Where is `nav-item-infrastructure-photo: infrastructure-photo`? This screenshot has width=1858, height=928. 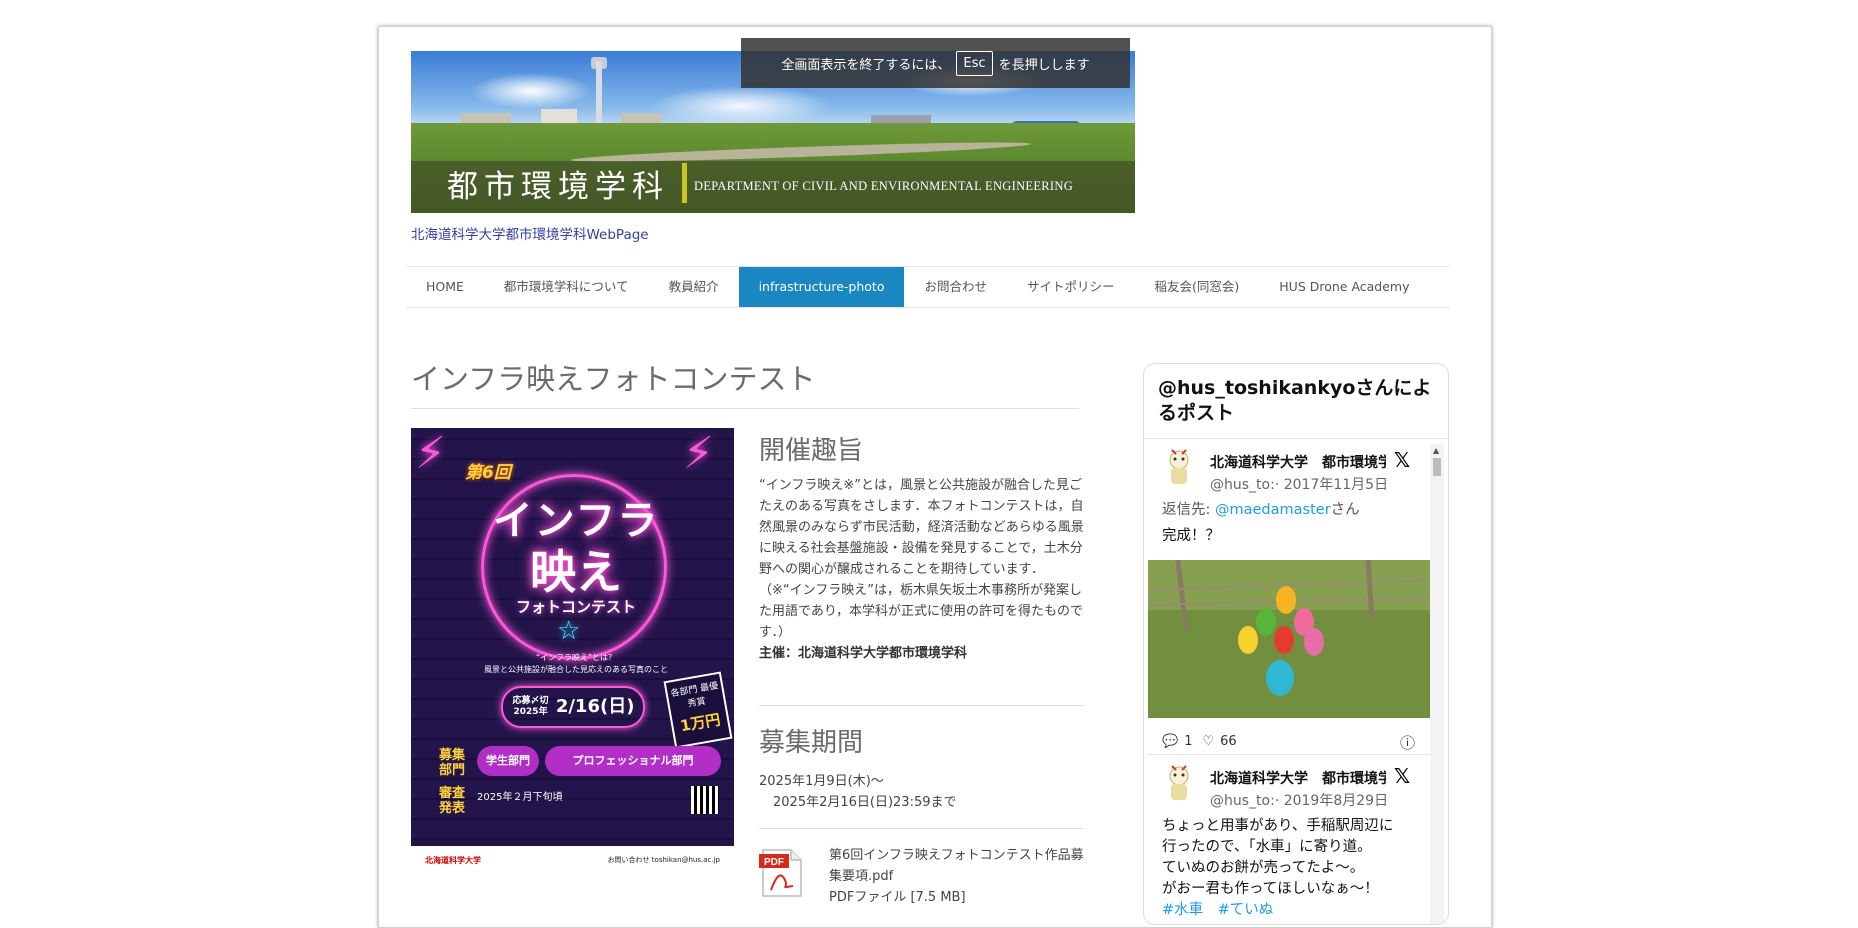
nav-item-infrastructure-photo: infrastructure-photo is located at coordinates (821, 287).